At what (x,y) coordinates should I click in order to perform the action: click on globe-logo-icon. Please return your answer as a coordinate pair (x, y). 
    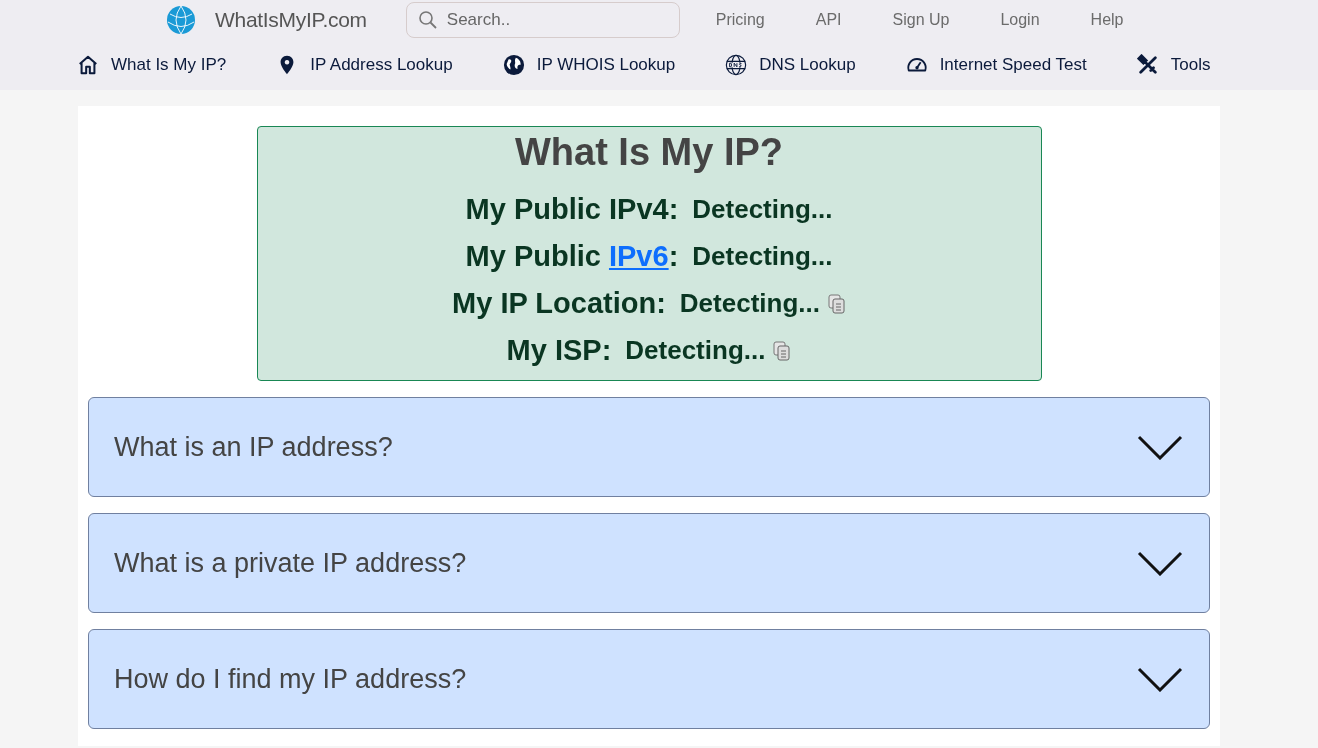
    Looking at the image, I should click on (181, 20).